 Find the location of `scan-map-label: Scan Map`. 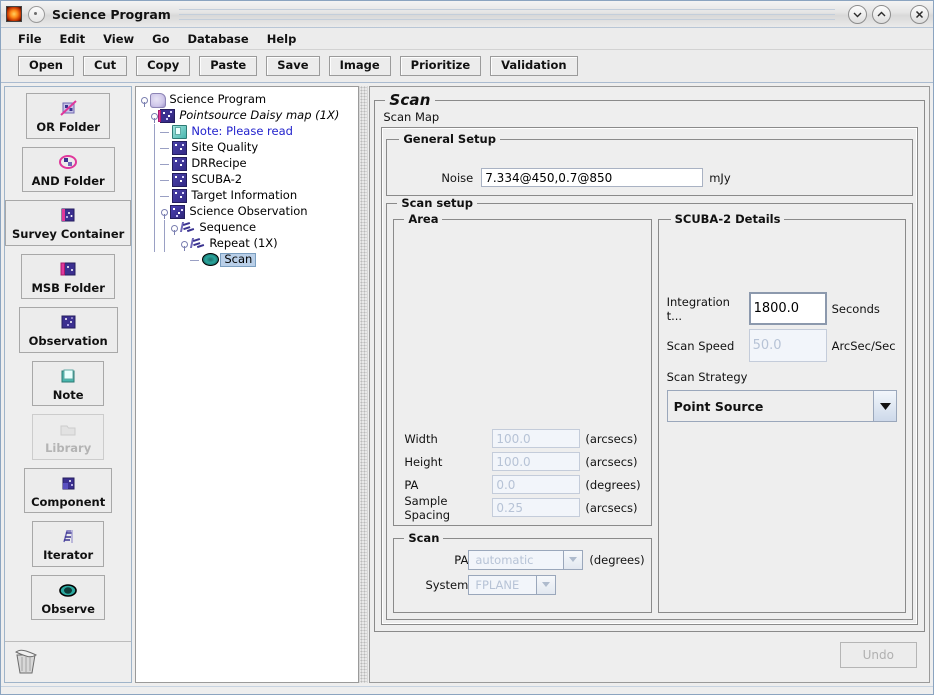

scan-map-label: Scan Map is located at coordinates (411, 117).